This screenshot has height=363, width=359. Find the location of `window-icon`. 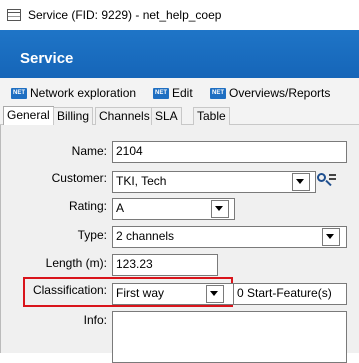

window-icon is located at coordinates (14, 15).